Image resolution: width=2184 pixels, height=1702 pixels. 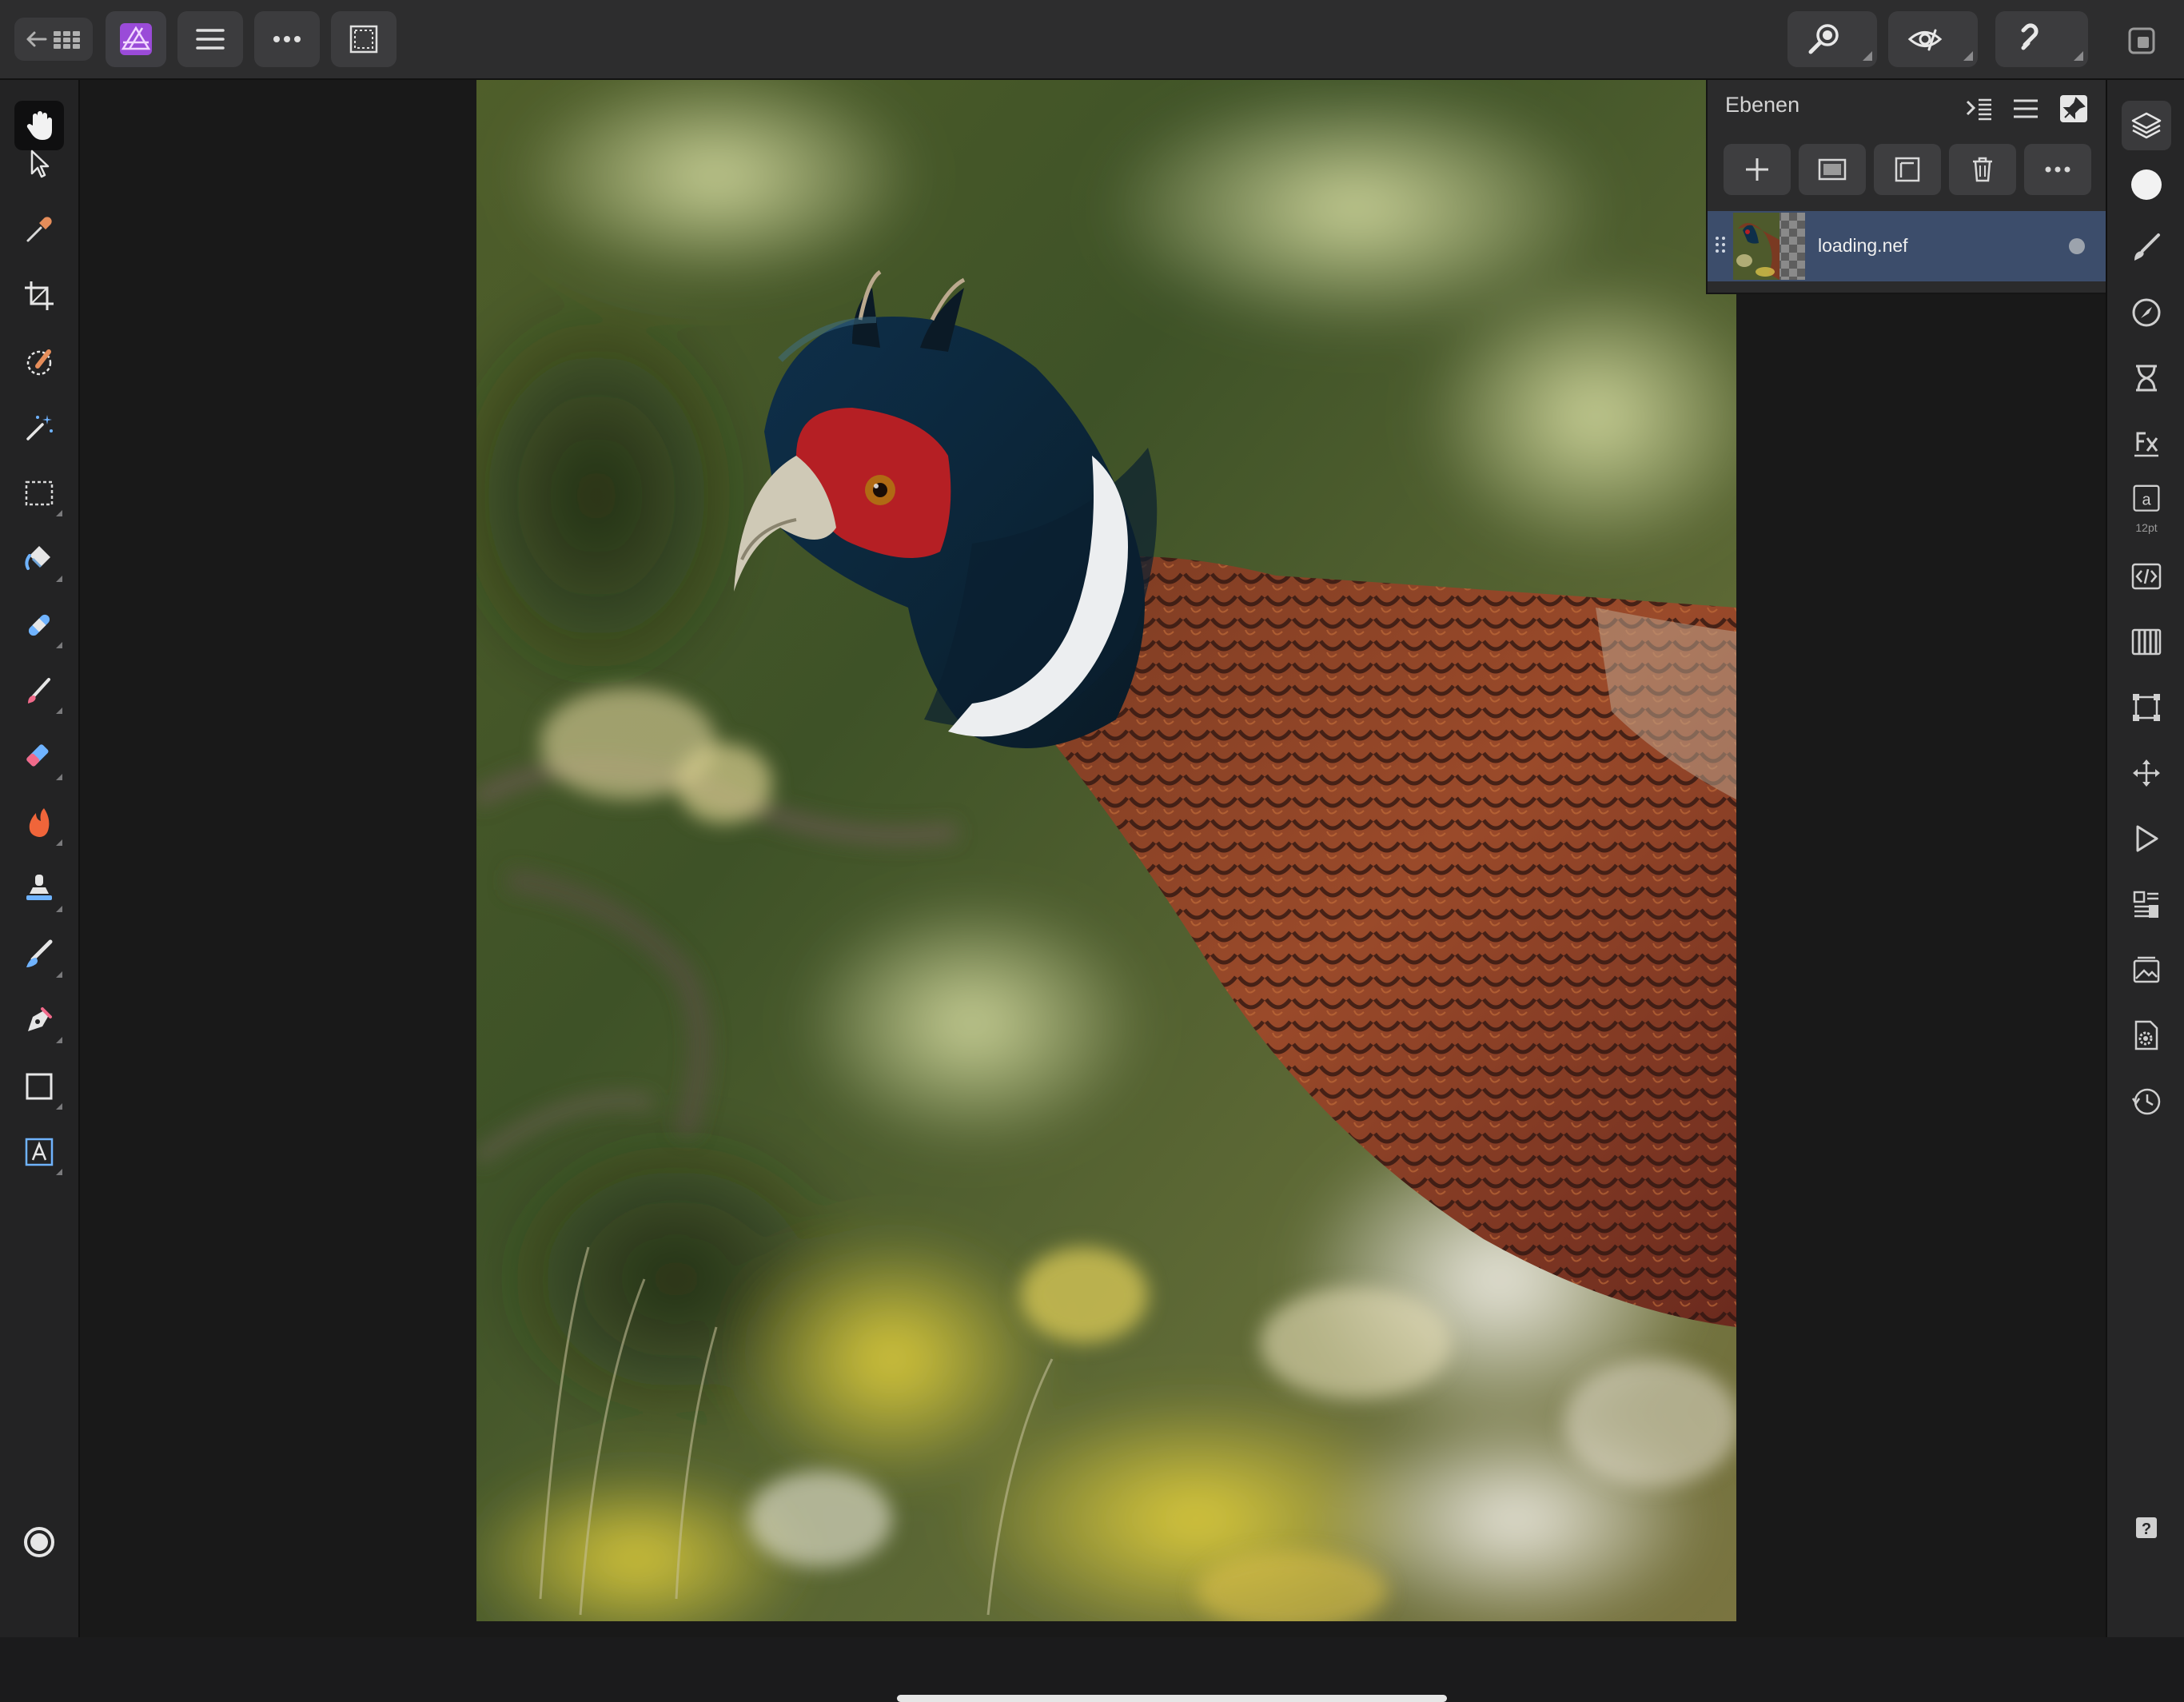 I want to click on view-mode-button, so click(x=1933, y=39).